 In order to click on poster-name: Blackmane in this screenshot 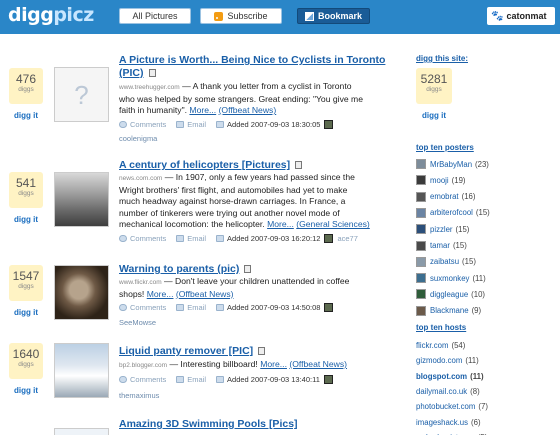, I will do `click(449, 310)`.